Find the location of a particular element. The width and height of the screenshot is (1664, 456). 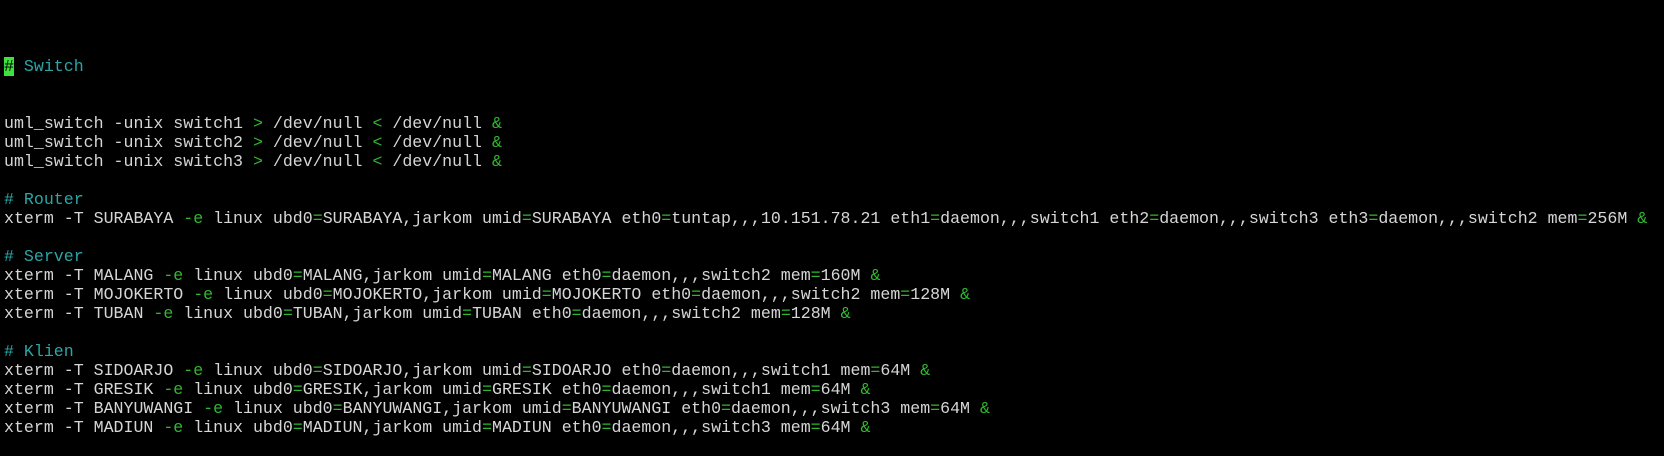

code-comment: # Server is located at coordinates (44, 256).